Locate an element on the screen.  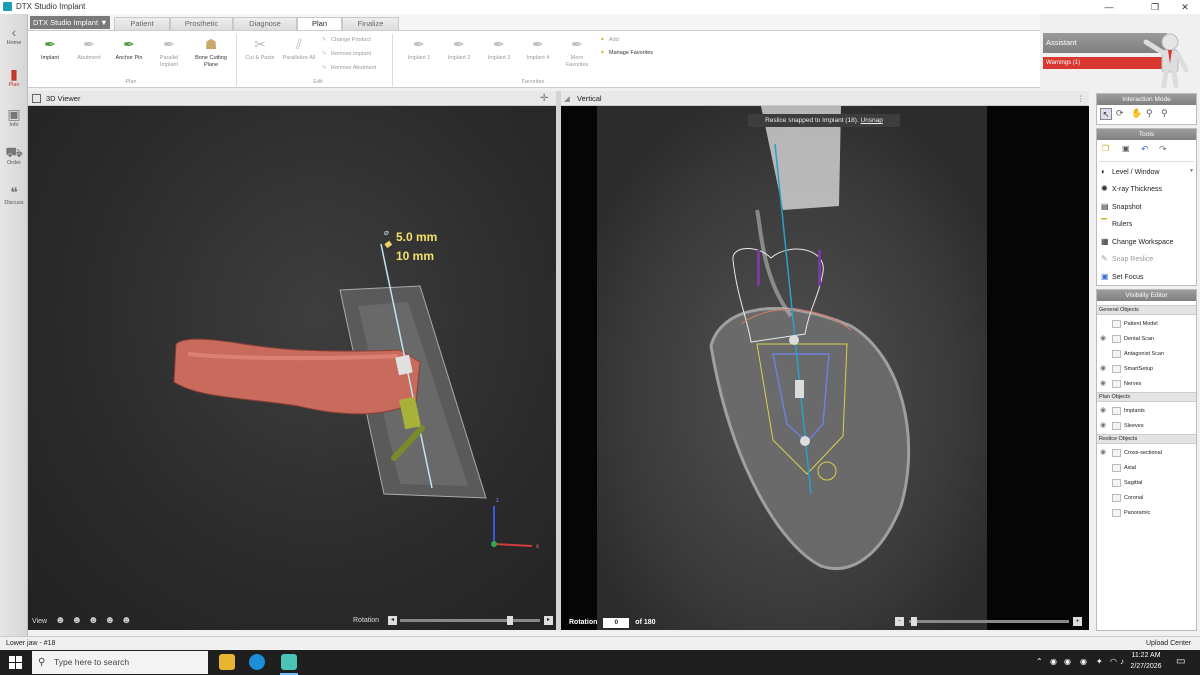
implant-button: ✒ Implant is located at coordinates (50, 49).